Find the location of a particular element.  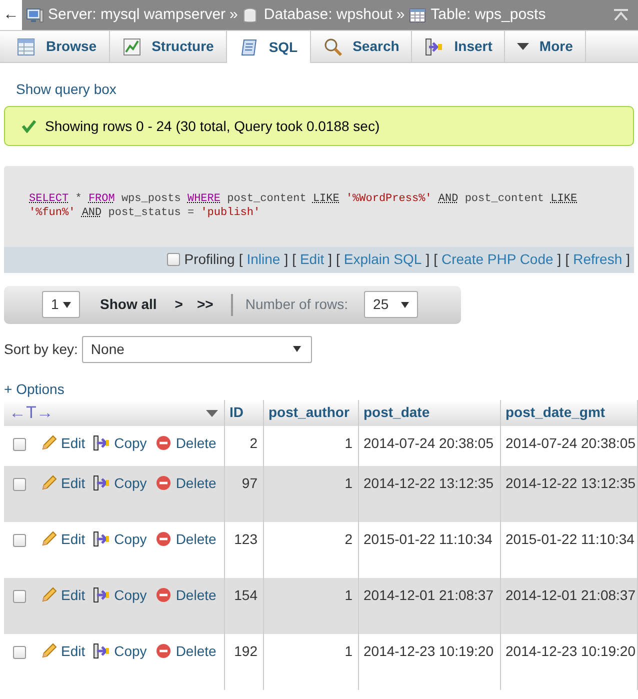

table-cell: 192 is located at coordinates (243, 662).